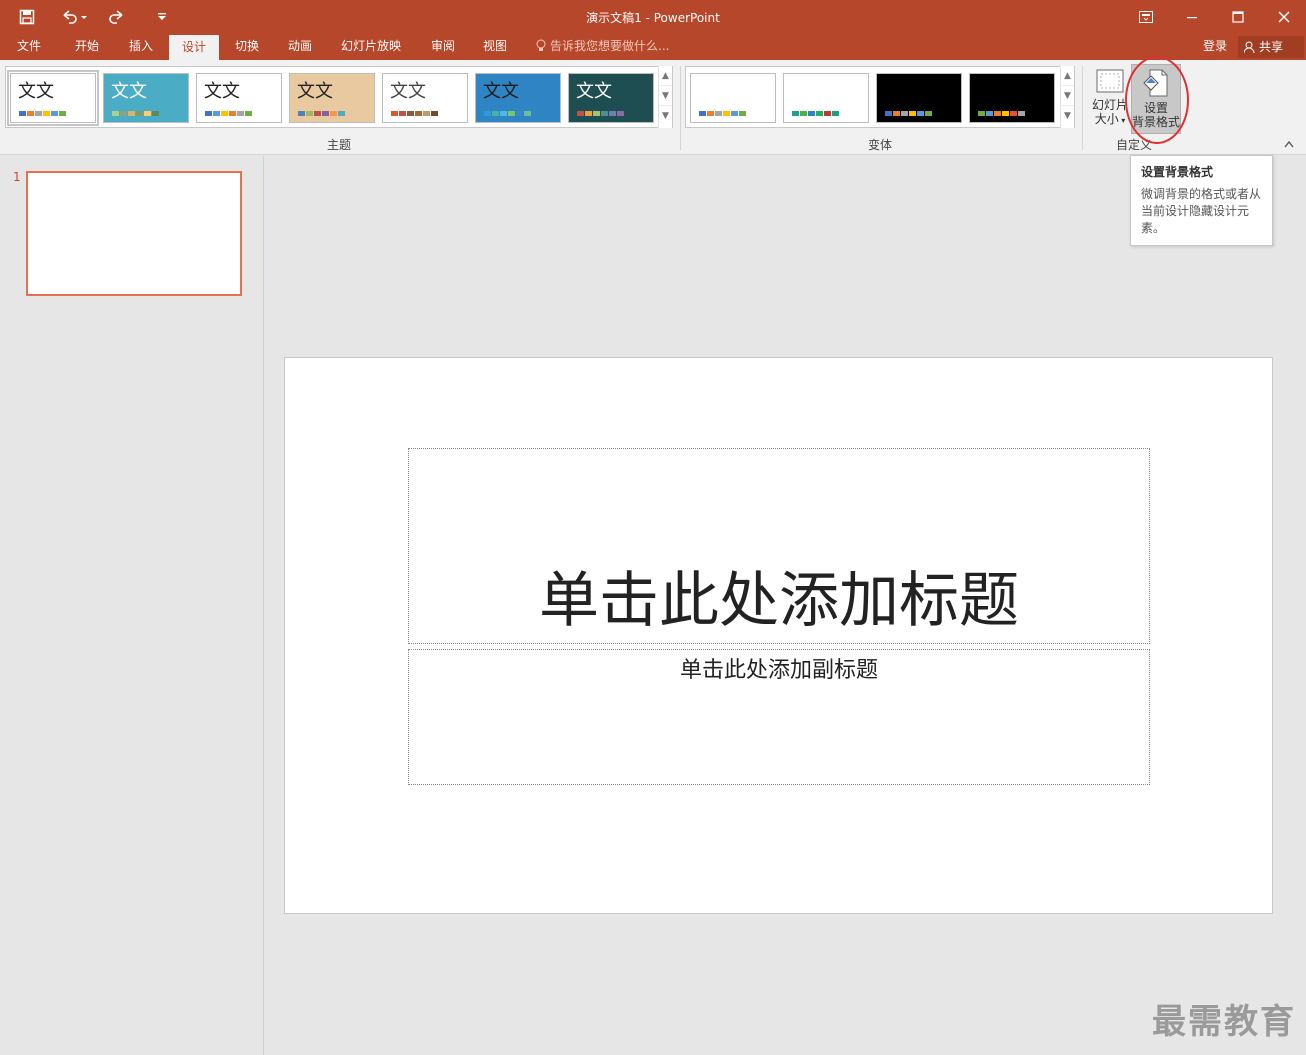 This screenshot has width=1306, height=1055. Describe the element at coordinates (1146, 17) in the screenshot. I see `ribbon-display-options-icon` at that location.